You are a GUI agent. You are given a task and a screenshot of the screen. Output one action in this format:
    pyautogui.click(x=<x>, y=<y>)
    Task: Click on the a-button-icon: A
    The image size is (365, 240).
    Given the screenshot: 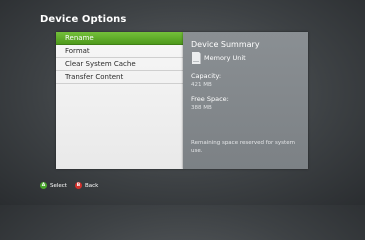 What is the action you would take?
    pyautogui.click(x=43, y=185)
    